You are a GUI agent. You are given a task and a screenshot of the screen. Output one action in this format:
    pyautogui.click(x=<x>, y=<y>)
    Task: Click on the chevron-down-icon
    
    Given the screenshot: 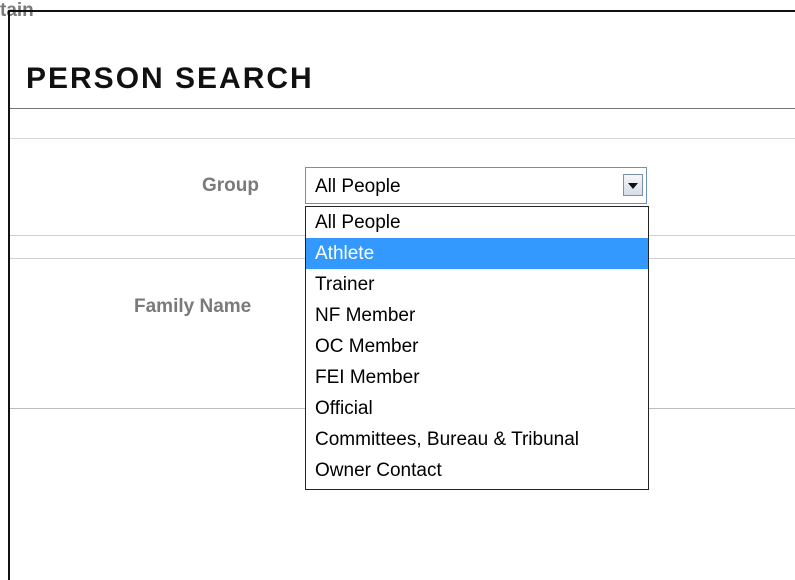 What is the action you would take?
    pyautogui.click(x=633, y=186)
    